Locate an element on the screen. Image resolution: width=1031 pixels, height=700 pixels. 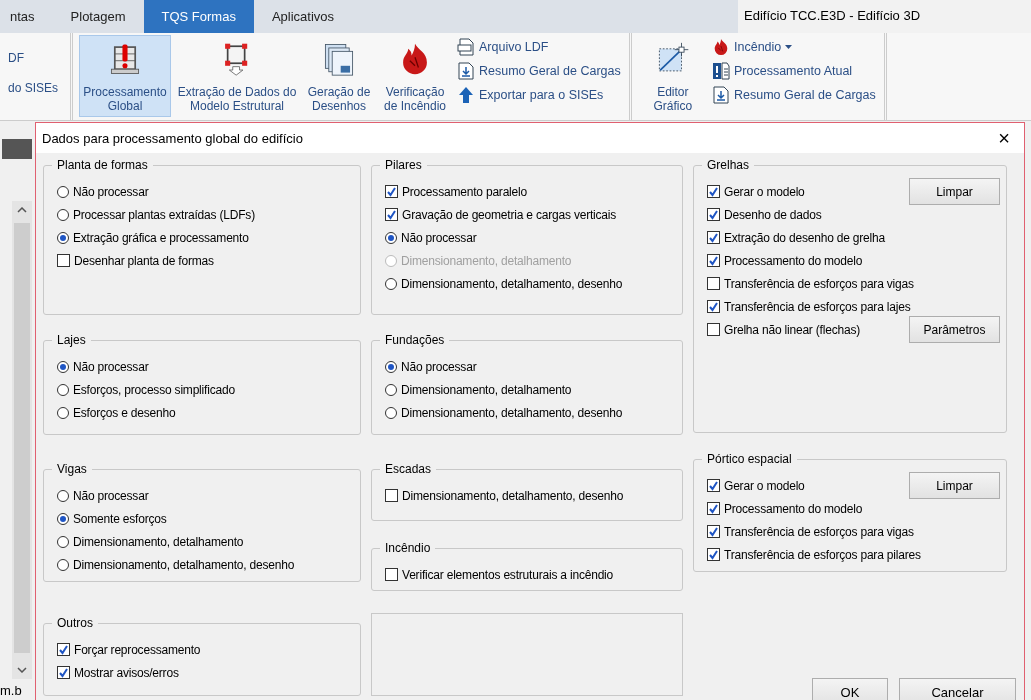
ribbon-button: Extração de Dados do Modelo Estrutural is located at coordinates (237, 76).